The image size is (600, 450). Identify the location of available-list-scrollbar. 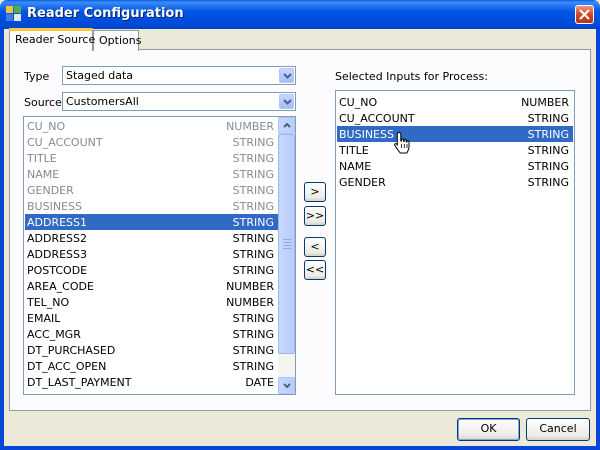
(286, 255).